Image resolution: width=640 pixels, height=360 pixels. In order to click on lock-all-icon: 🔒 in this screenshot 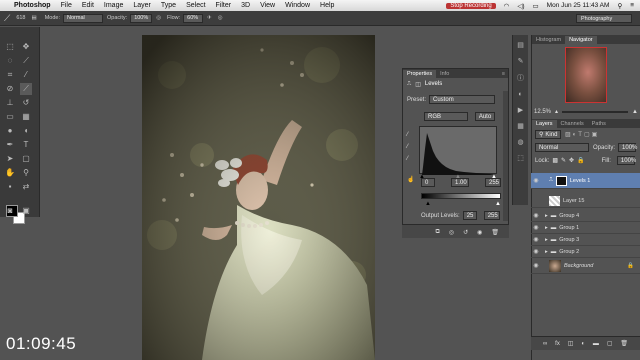, I will do `click(580, 160)`.